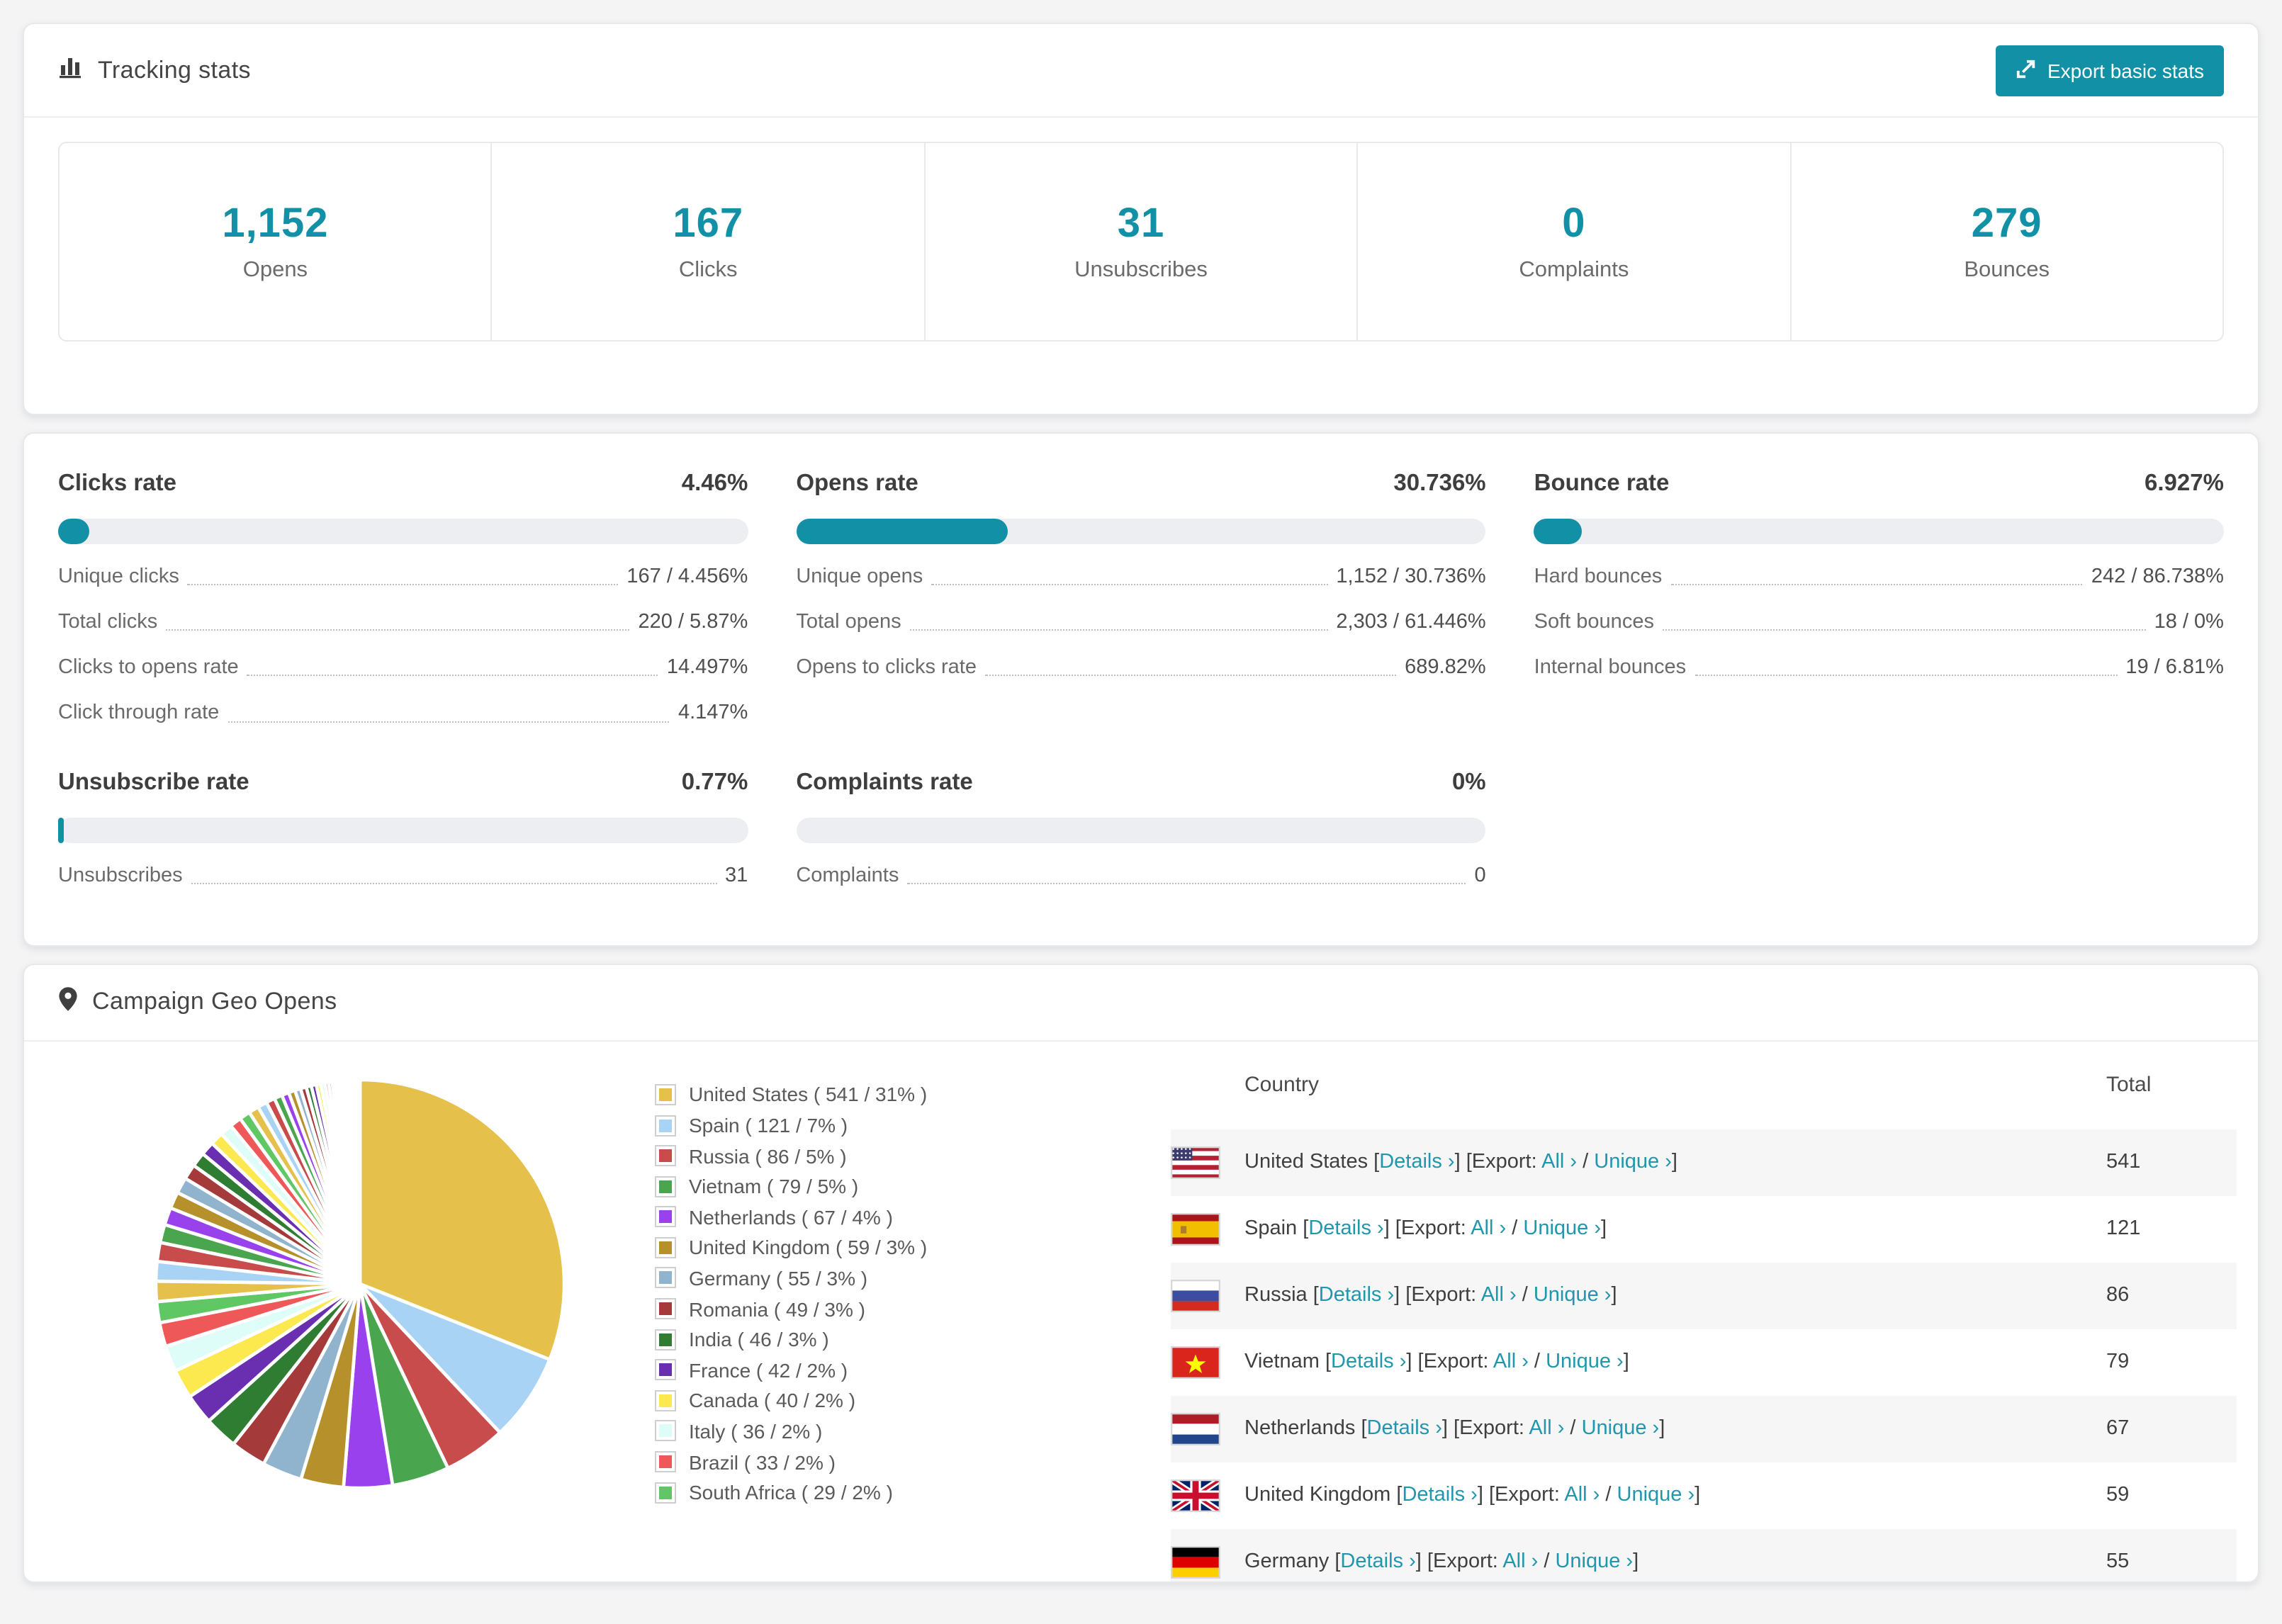  I want to click on legend-label: Canada ( 40 / 2% ), so click(772, 1400).